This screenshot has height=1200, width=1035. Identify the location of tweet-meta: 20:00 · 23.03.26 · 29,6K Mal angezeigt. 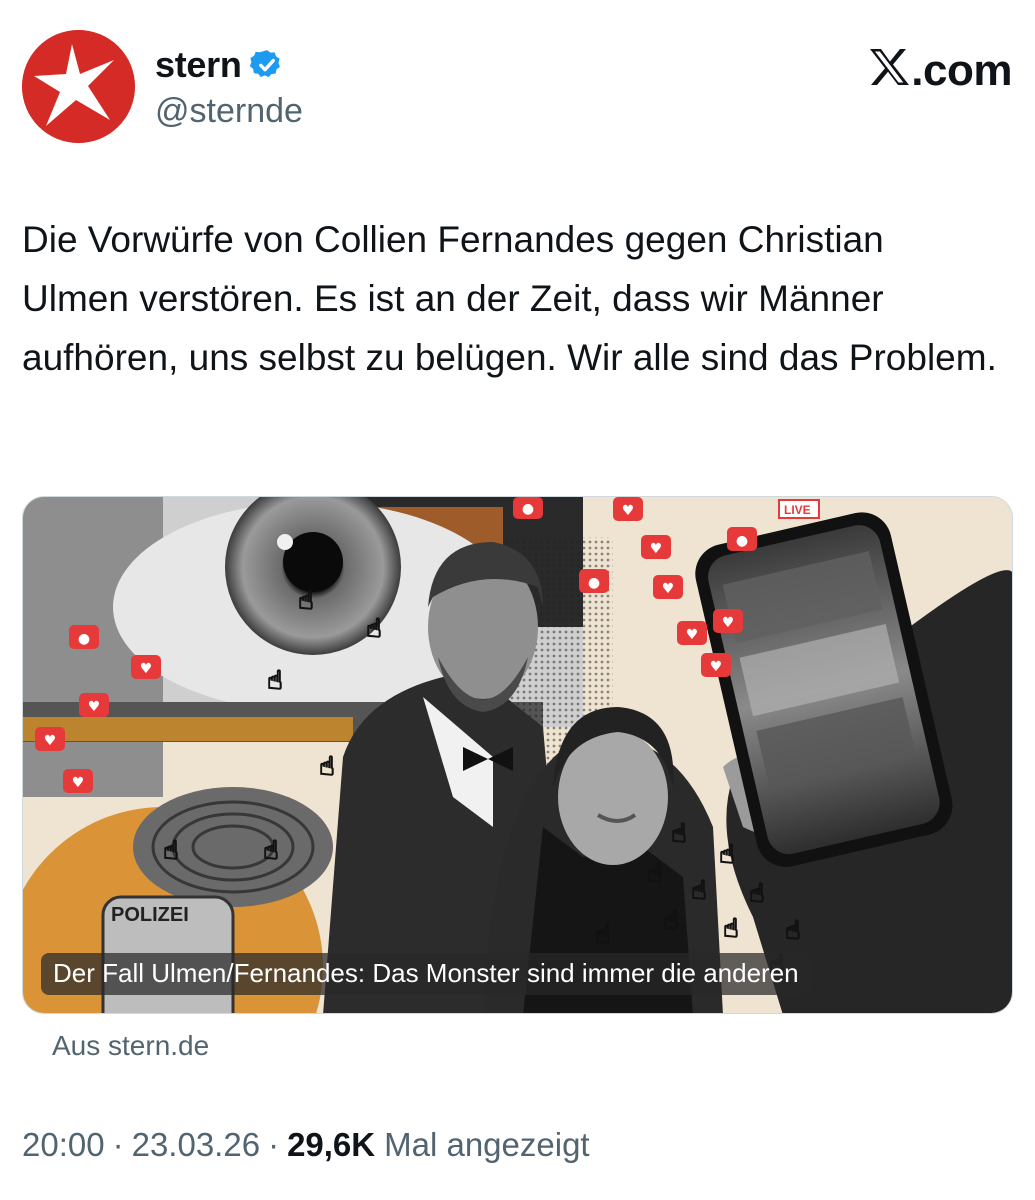
(306, 1145).